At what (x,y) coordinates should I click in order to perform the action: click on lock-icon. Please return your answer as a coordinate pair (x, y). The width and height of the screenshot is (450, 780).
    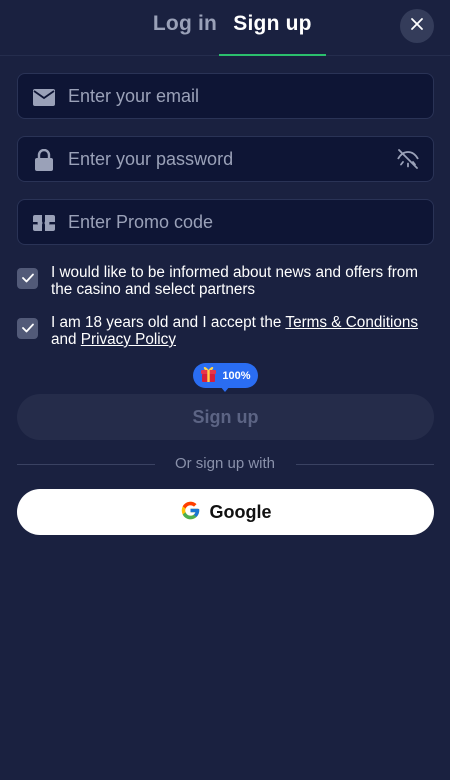
    Looking at the image, I should click on (44, 160).